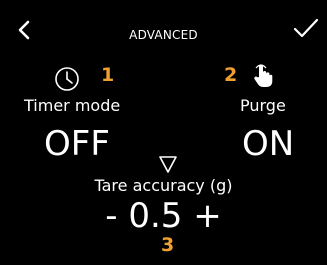  Describe the element at coordinates (163, 35) in the screenshot. I see `page-title: ADVANCED` at that location.